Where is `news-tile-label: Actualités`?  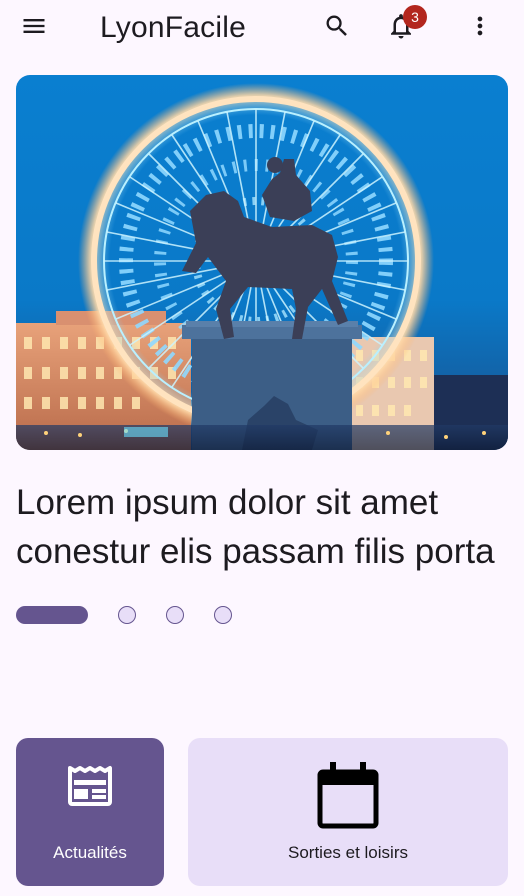
news-tile-label: Actualités is located at coordinates (90, 852).